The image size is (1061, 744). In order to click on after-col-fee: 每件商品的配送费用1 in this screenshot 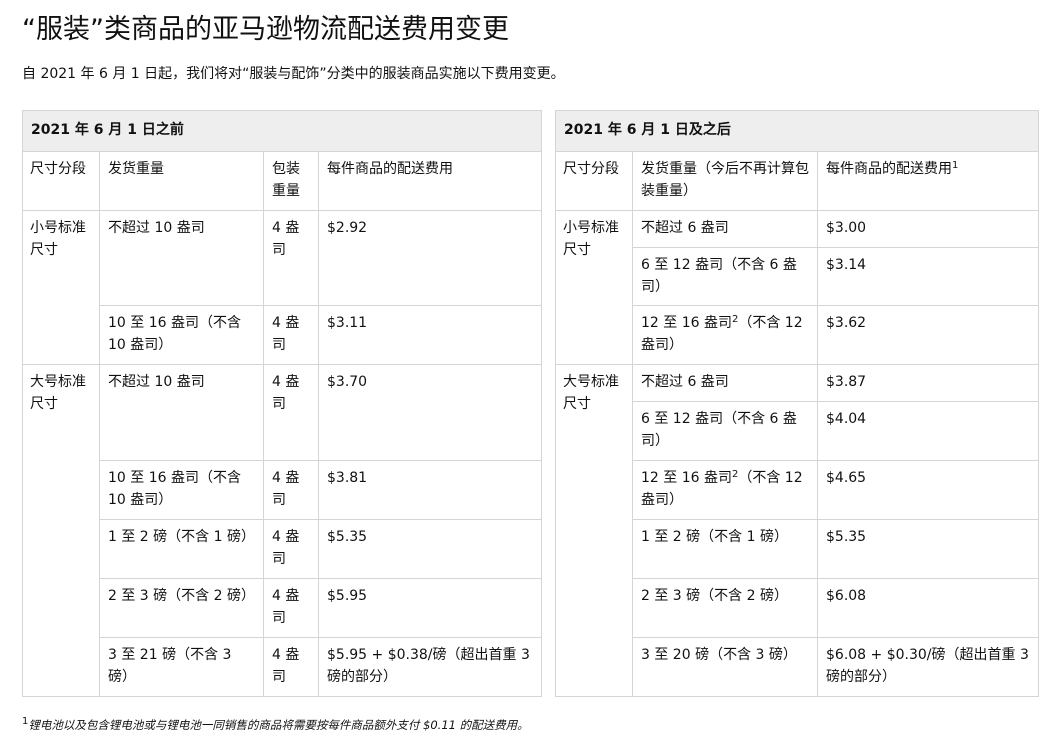, I will do `click(928, 181)`.